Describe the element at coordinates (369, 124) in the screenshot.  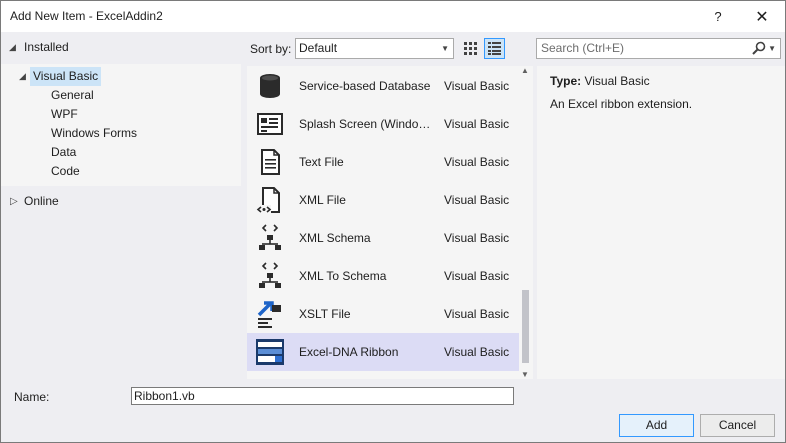
I see `item-name: Splash Screen (Windows Forms)` at that location.